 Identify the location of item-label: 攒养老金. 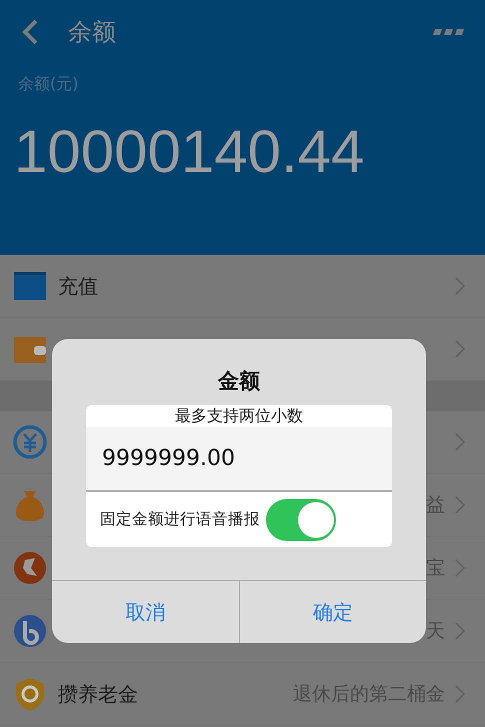
(98, 694).